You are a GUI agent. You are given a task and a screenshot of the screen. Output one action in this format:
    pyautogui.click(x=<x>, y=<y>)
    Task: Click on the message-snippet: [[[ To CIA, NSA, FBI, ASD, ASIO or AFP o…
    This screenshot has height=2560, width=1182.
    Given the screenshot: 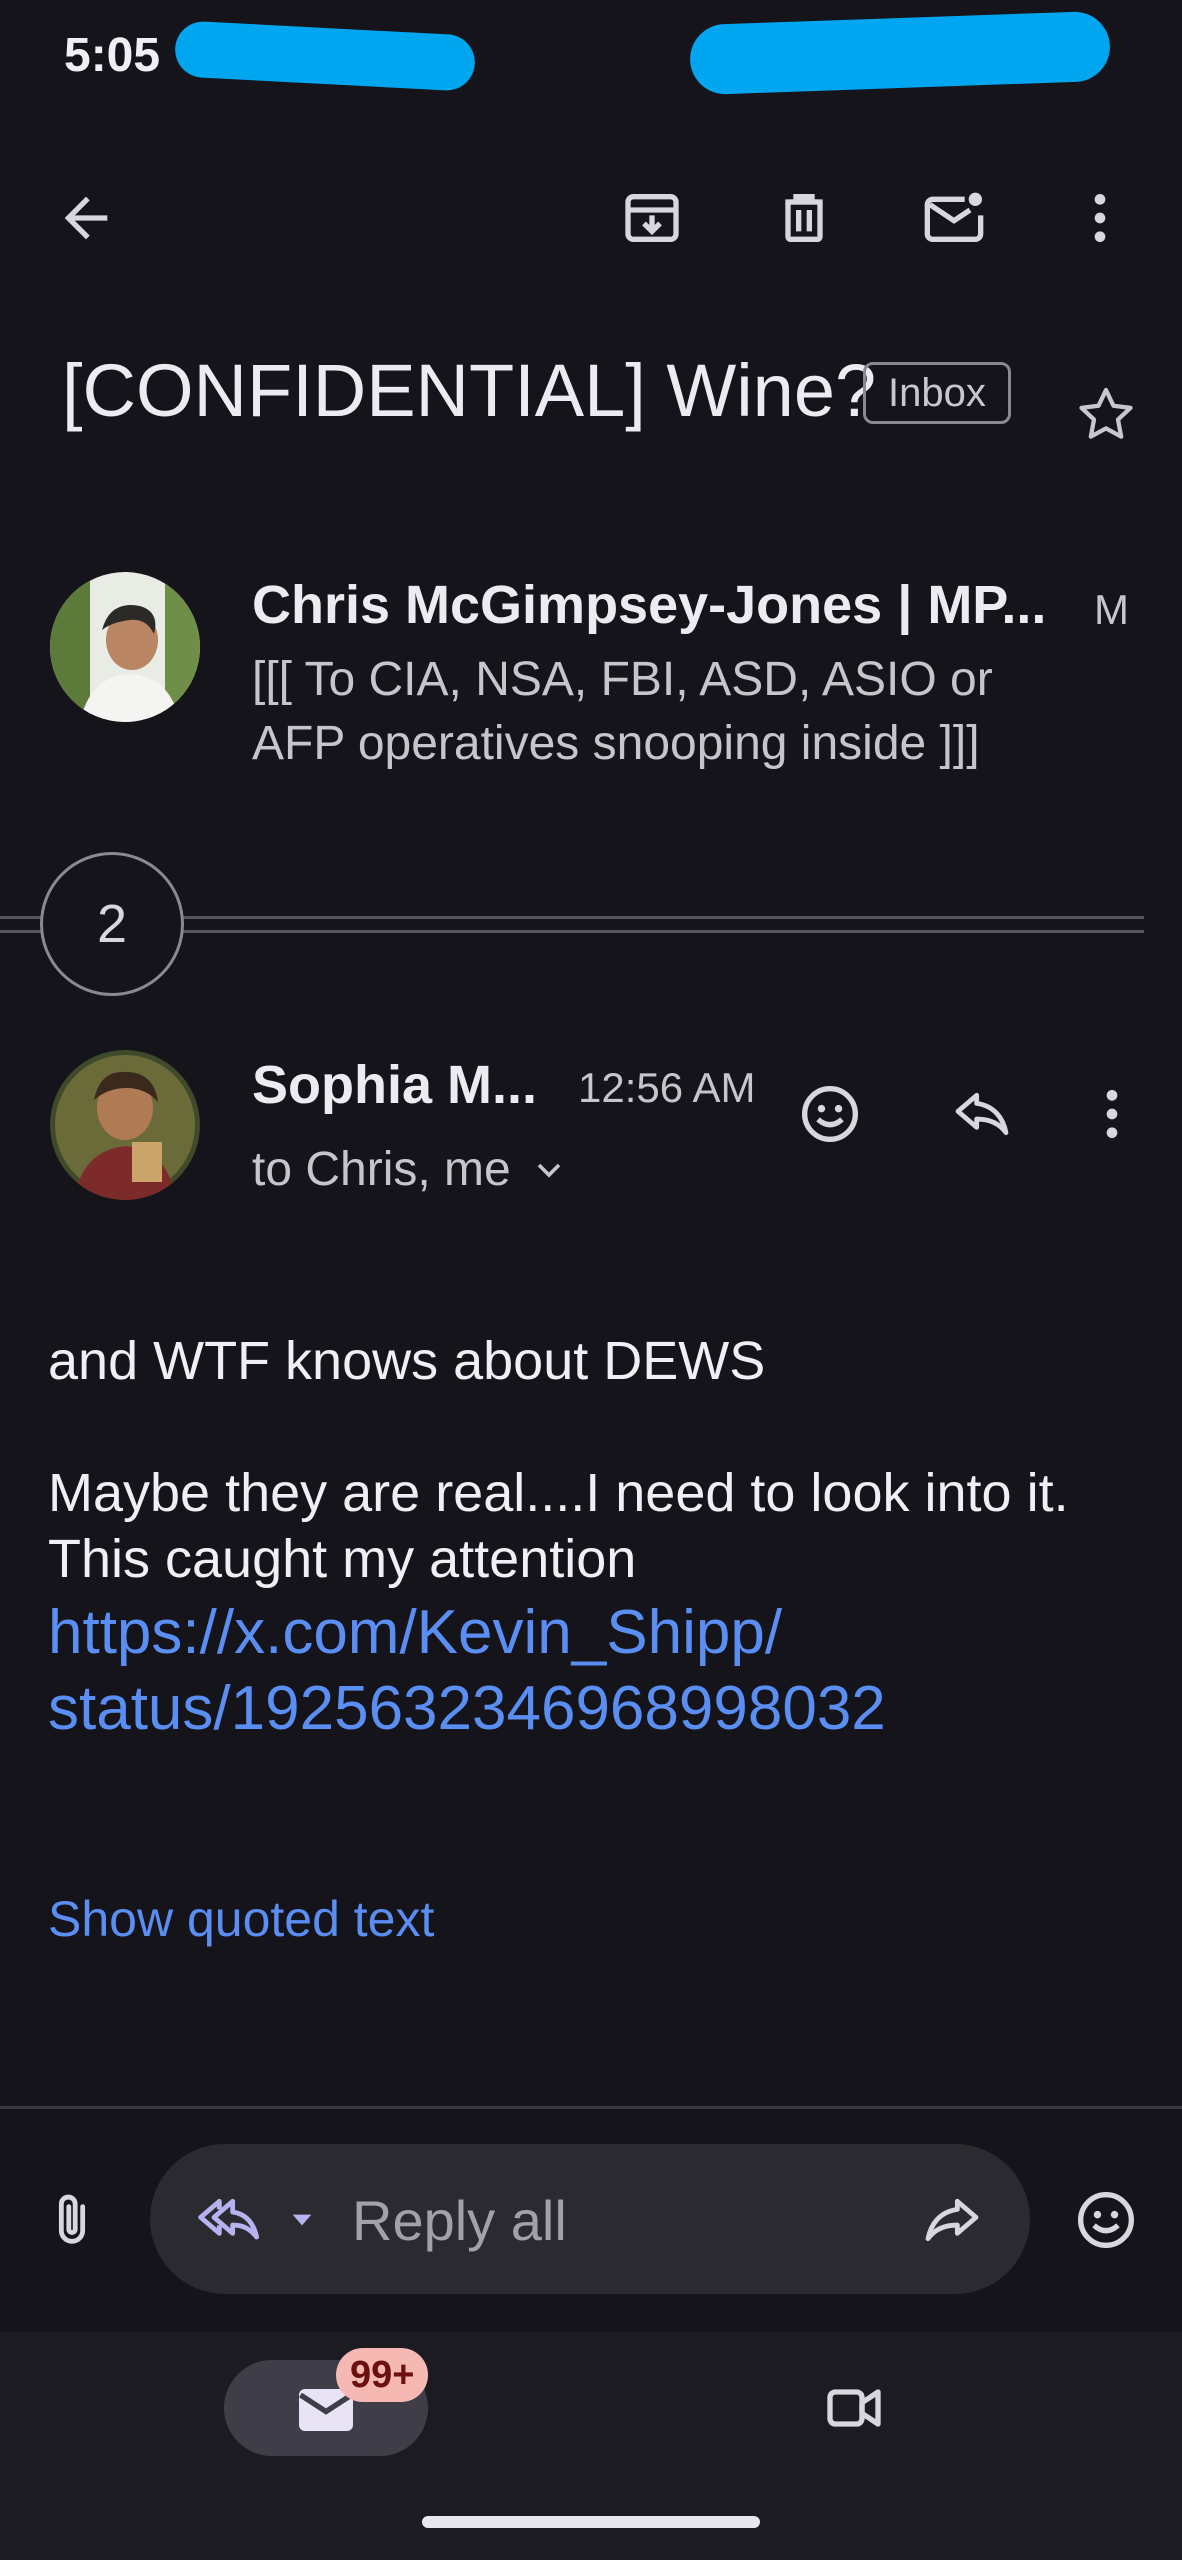 What is the action you would take?
    pyautogui.click(x=682, y=712)
    